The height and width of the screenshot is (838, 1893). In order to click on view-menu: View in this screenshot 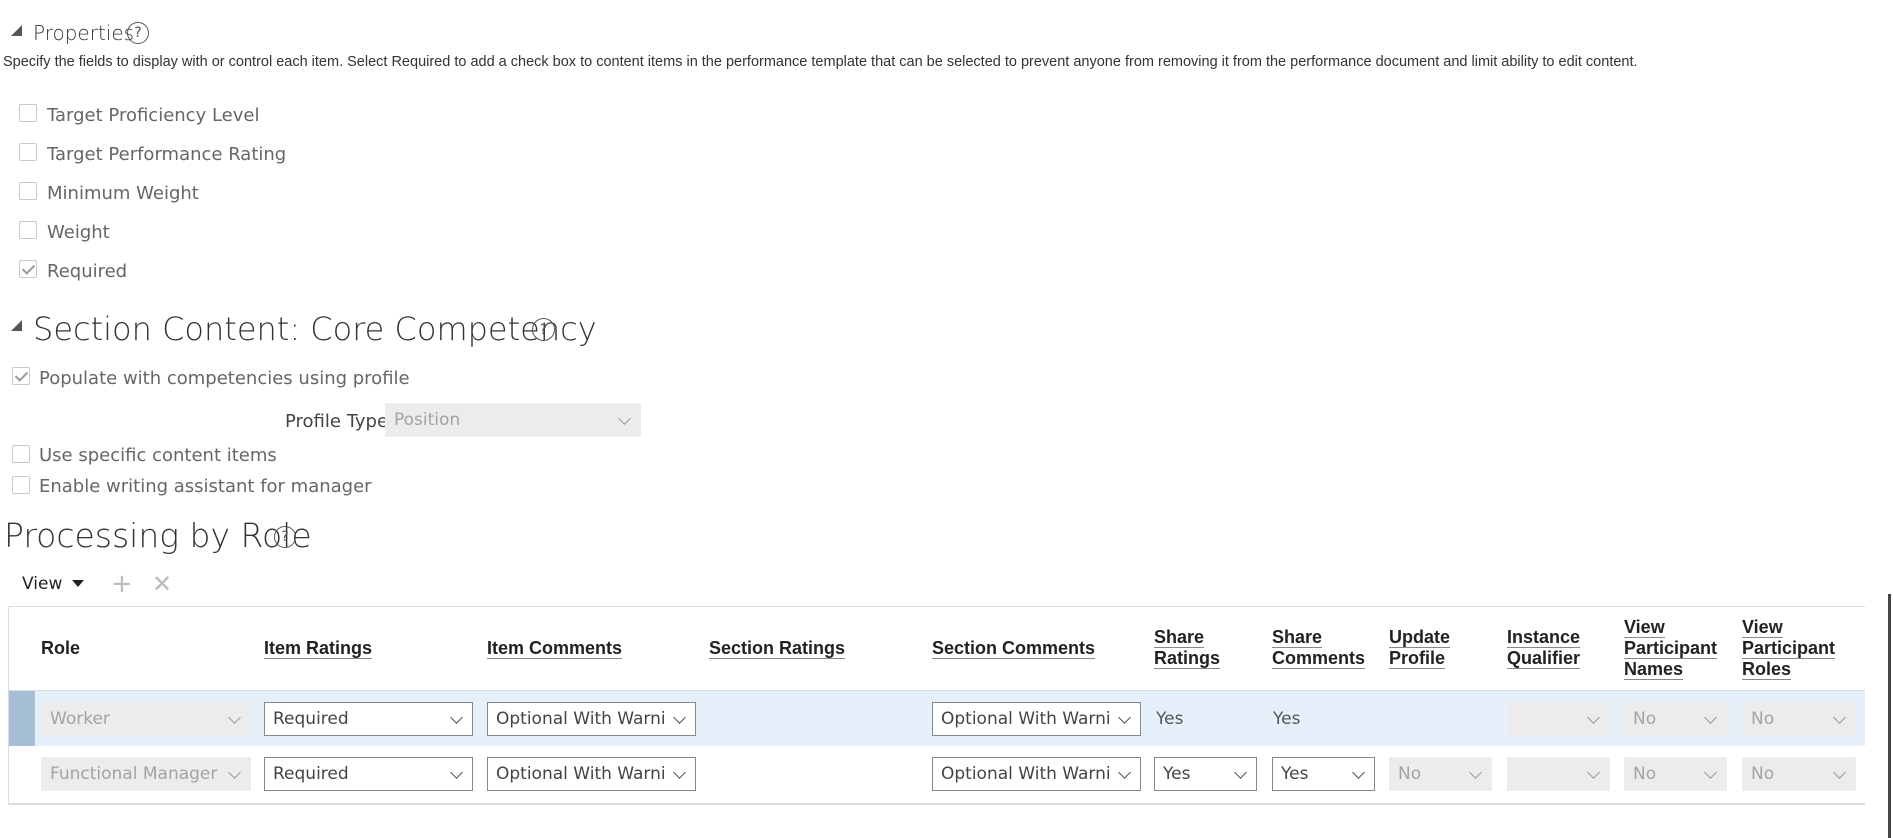, I will do `click(53, 584)`.